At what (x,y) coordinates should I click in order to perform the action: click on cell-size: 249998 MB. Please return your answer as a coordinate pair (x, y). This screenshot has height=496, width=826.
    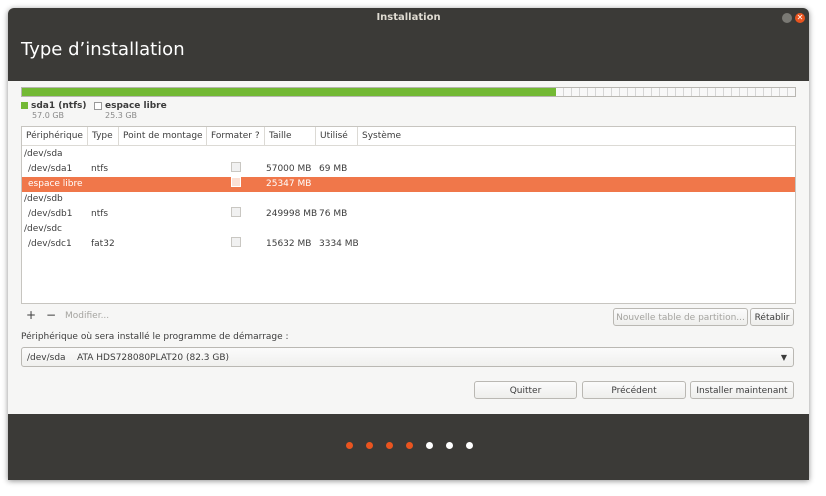
    Looking at the image, I should click on (292, 214).